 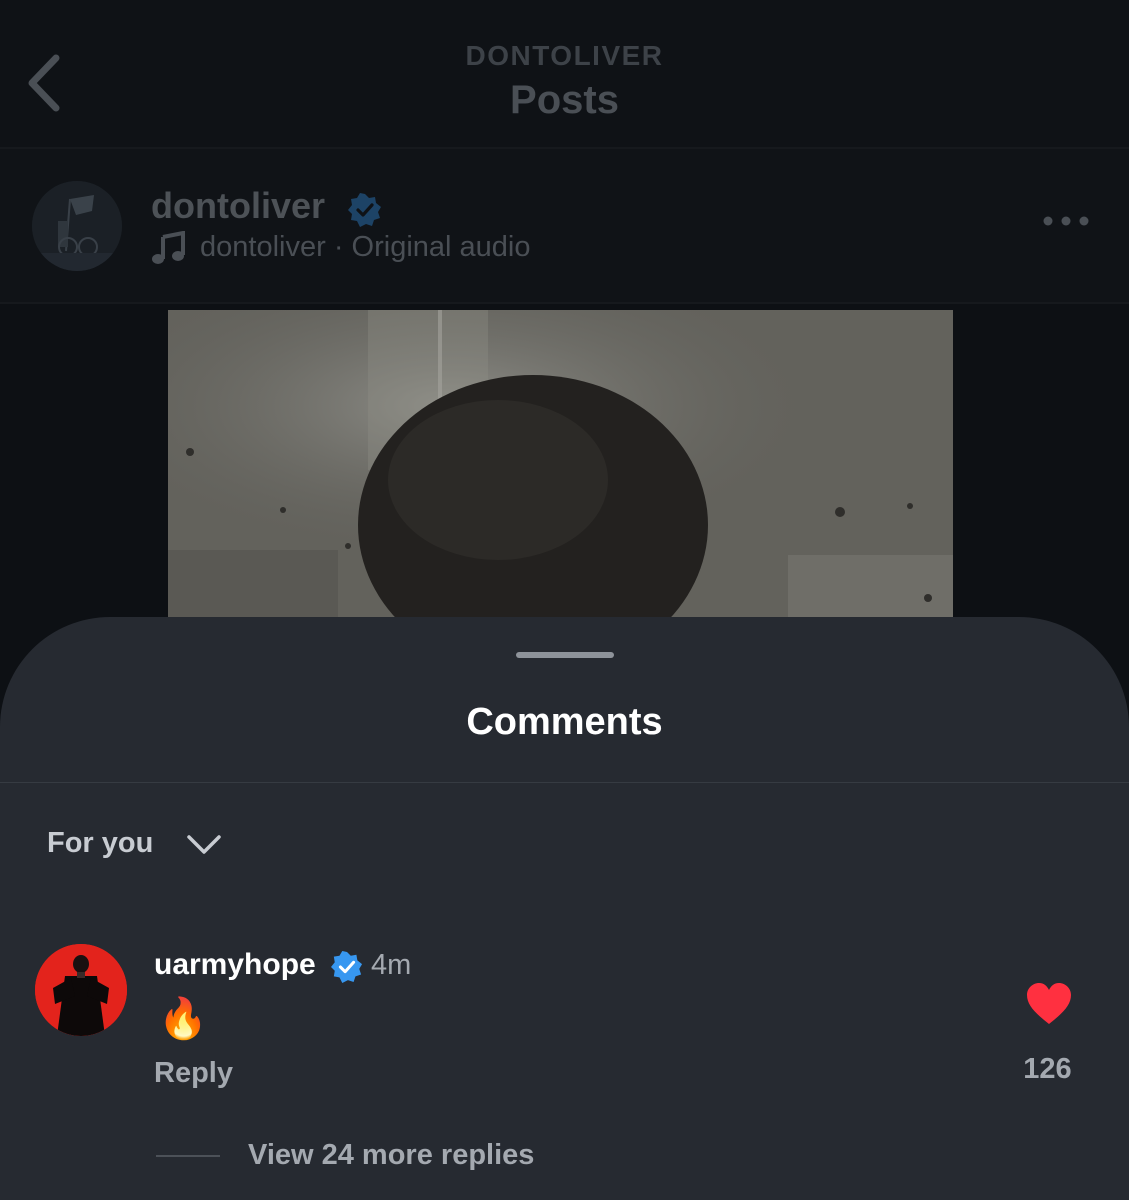 What do you see at coordinates (564, 303) in the screenshot?
I see `post-header-divider` at bounding box center [564, 303].